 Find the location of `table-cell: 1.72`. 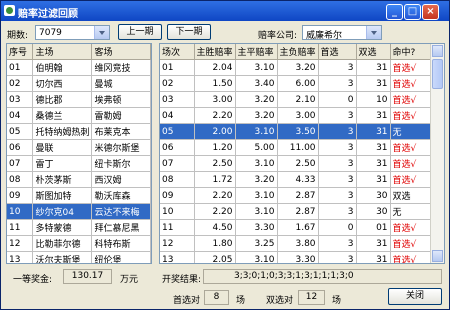

table-cell: 1.72 is located at coordinates (215, 179).